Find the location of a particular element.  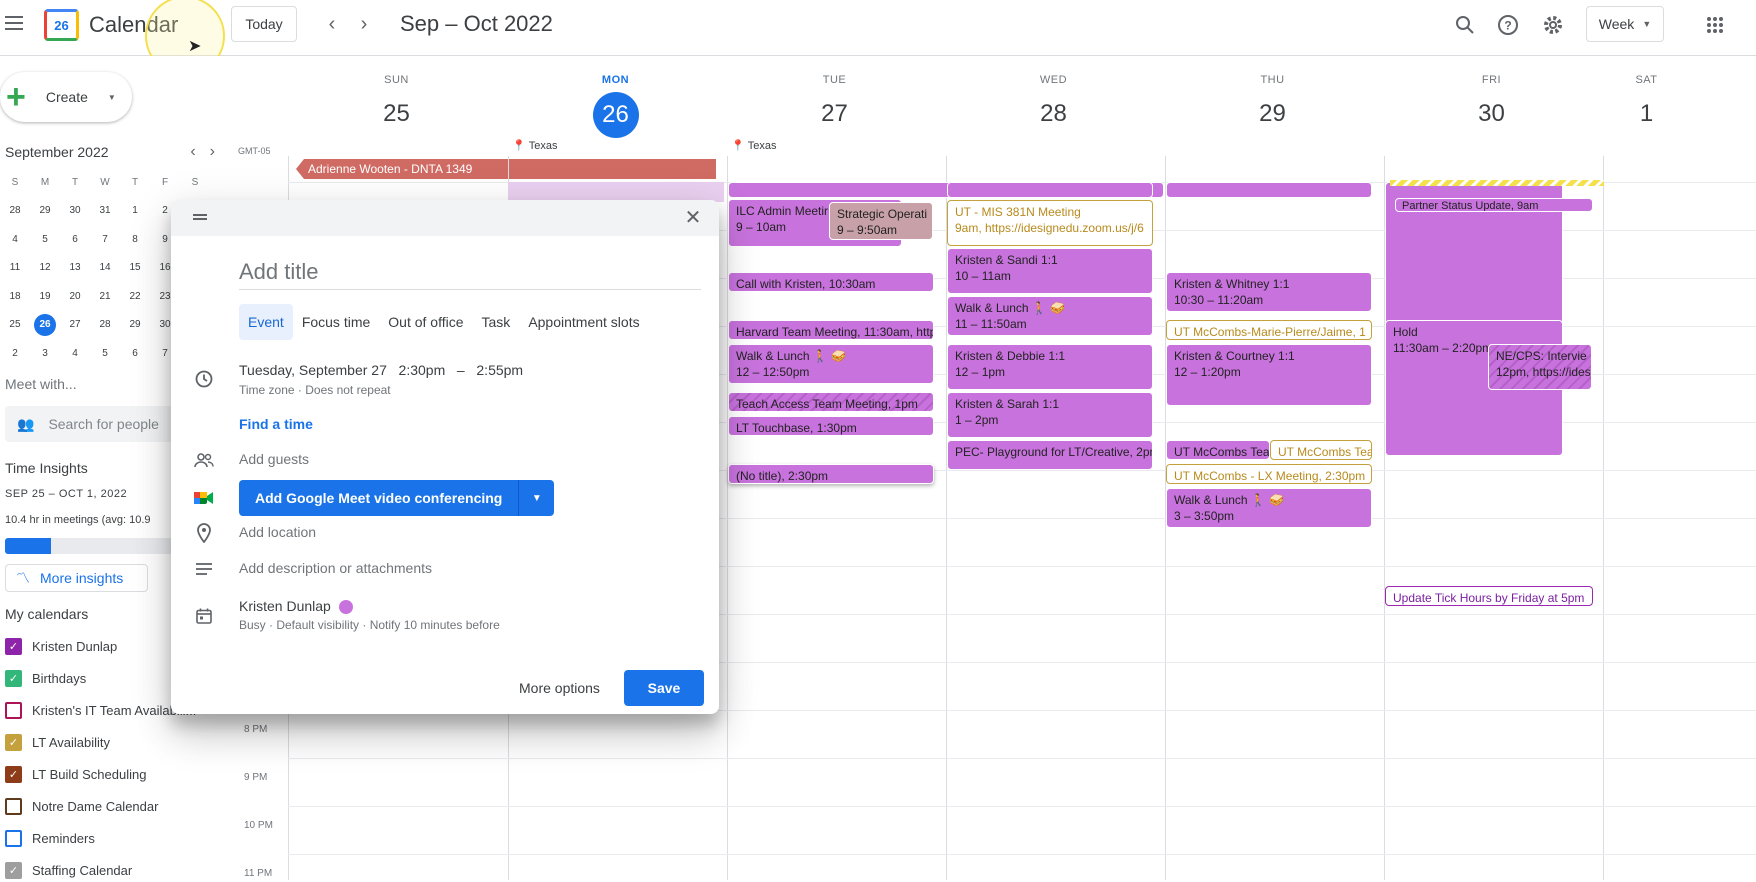

day-header-sun: SUN 25 is located at coordinates (396, 96).